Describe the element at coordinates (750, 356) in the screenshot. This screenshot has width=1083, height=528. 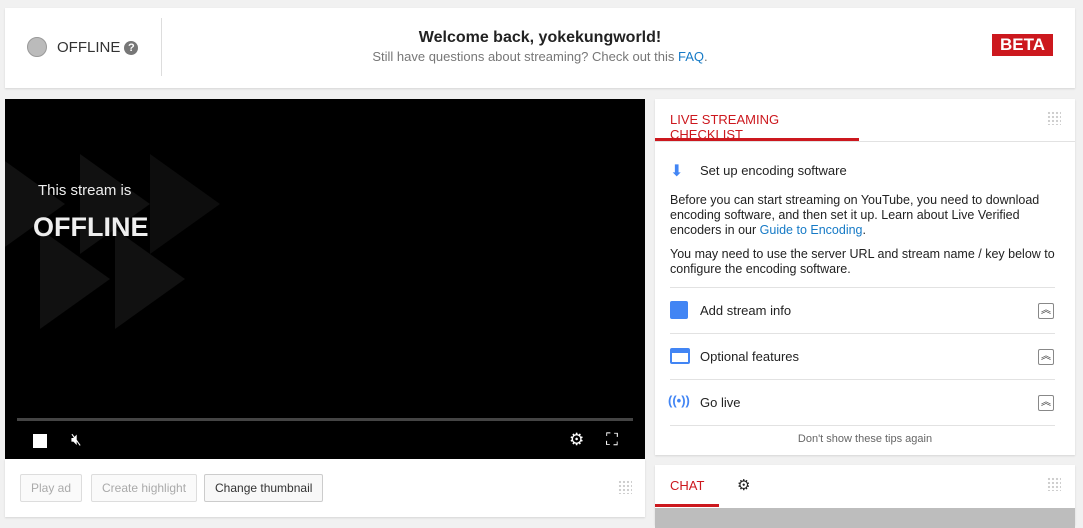
I see `item-label: Optional features` at that location.